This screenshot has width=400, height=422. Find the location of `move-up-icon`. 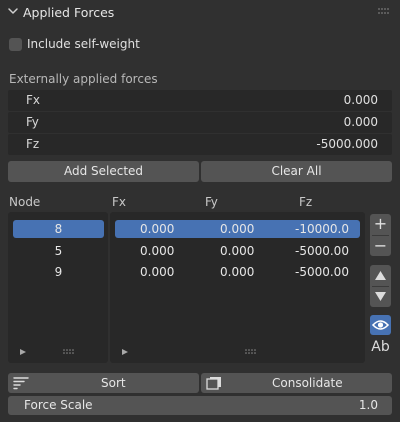

move-up-icon is located at coordinates (380, 275).